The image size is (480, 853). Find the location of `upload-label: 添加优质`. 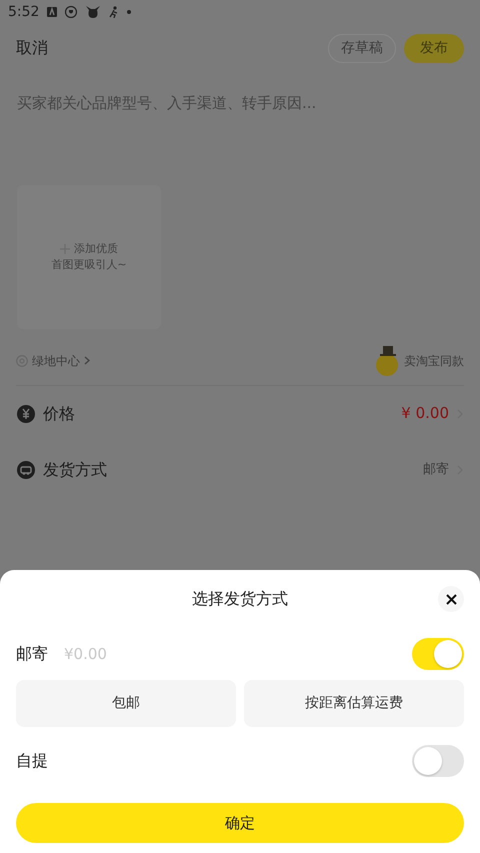

upload-label: 添加优质 is located at coordinates (96, 248).